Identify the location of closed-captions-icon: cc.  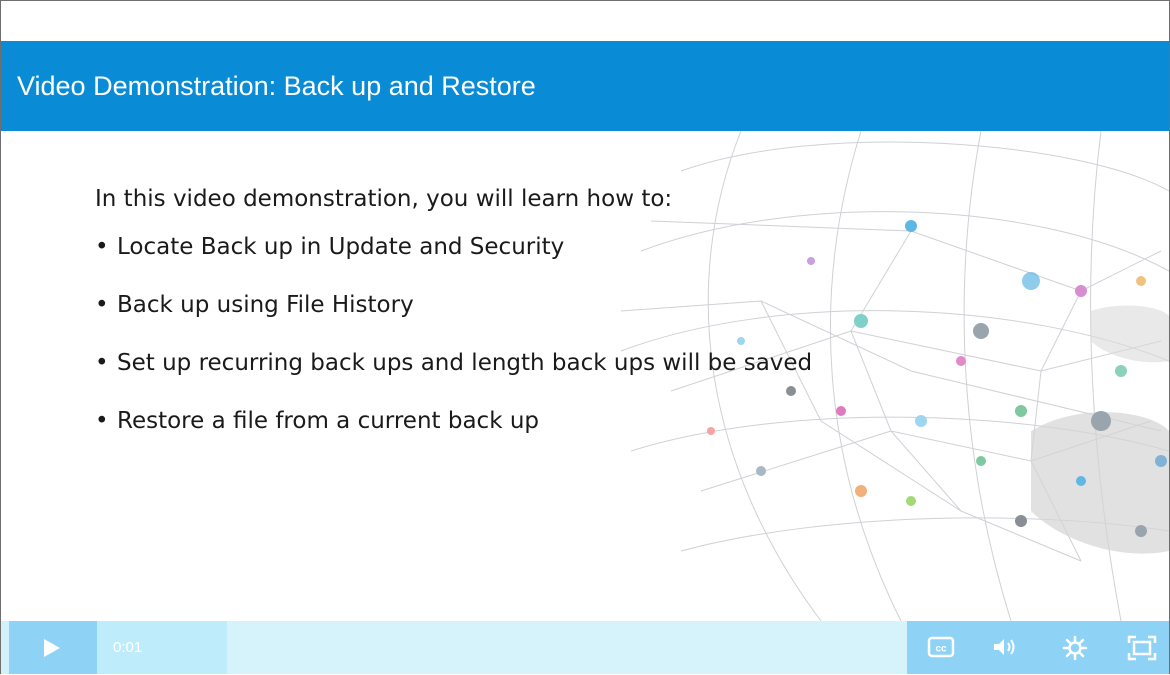
(941, 647).